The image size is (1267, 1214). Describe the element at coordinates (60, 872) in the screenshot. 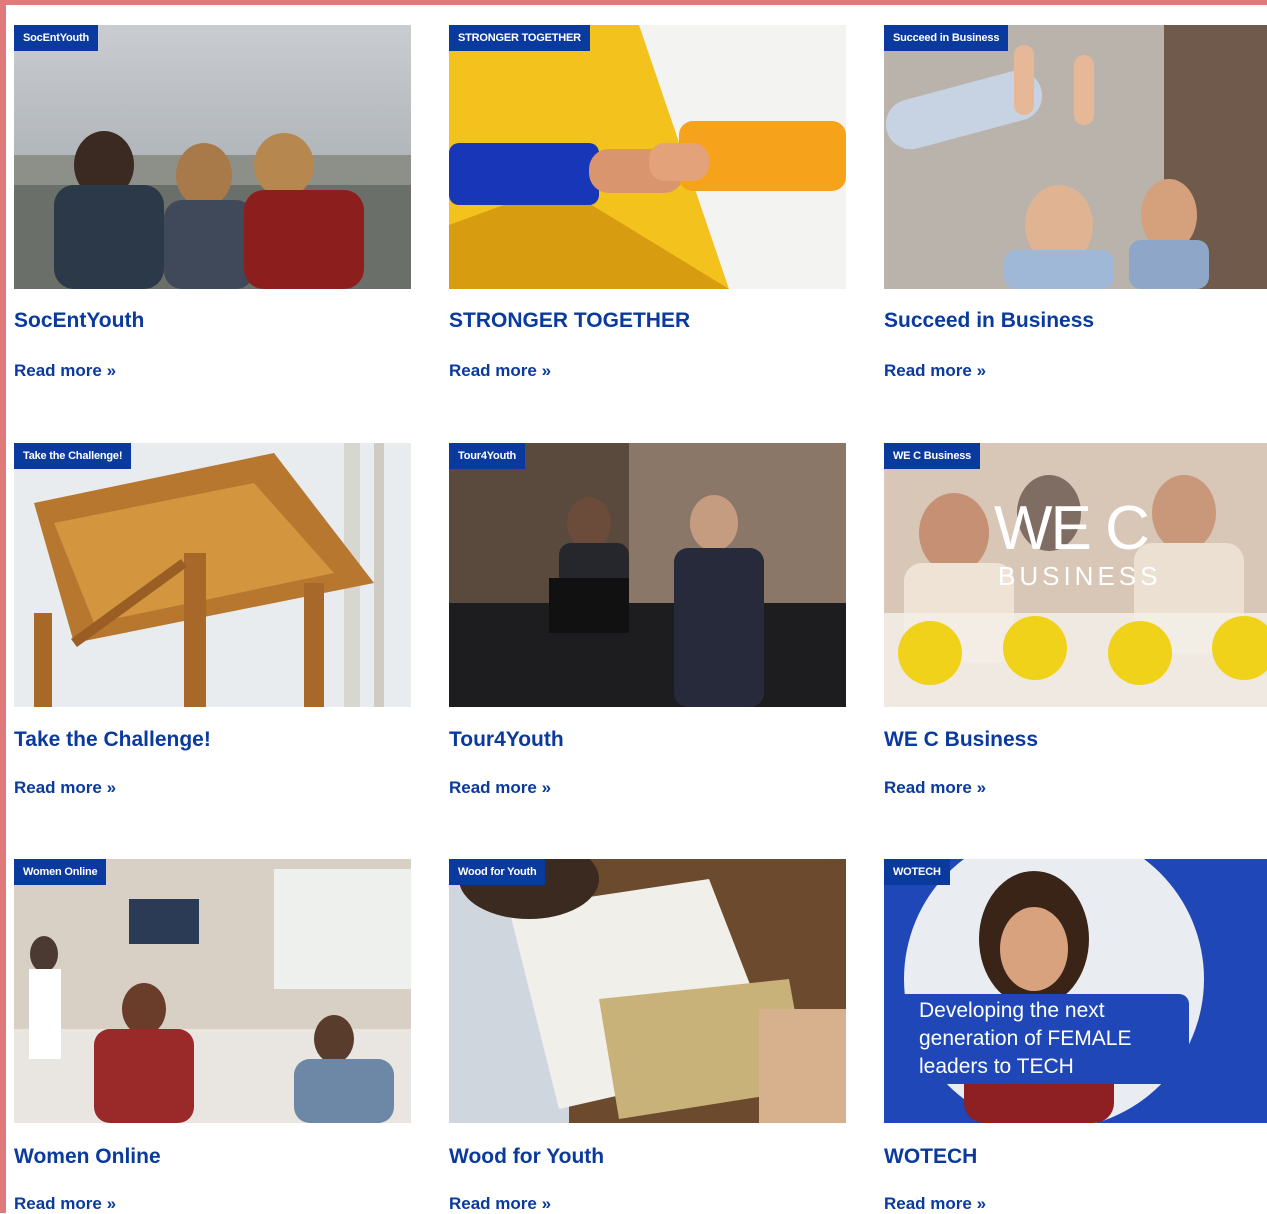

I see `project-tag: Women Online` at that location.